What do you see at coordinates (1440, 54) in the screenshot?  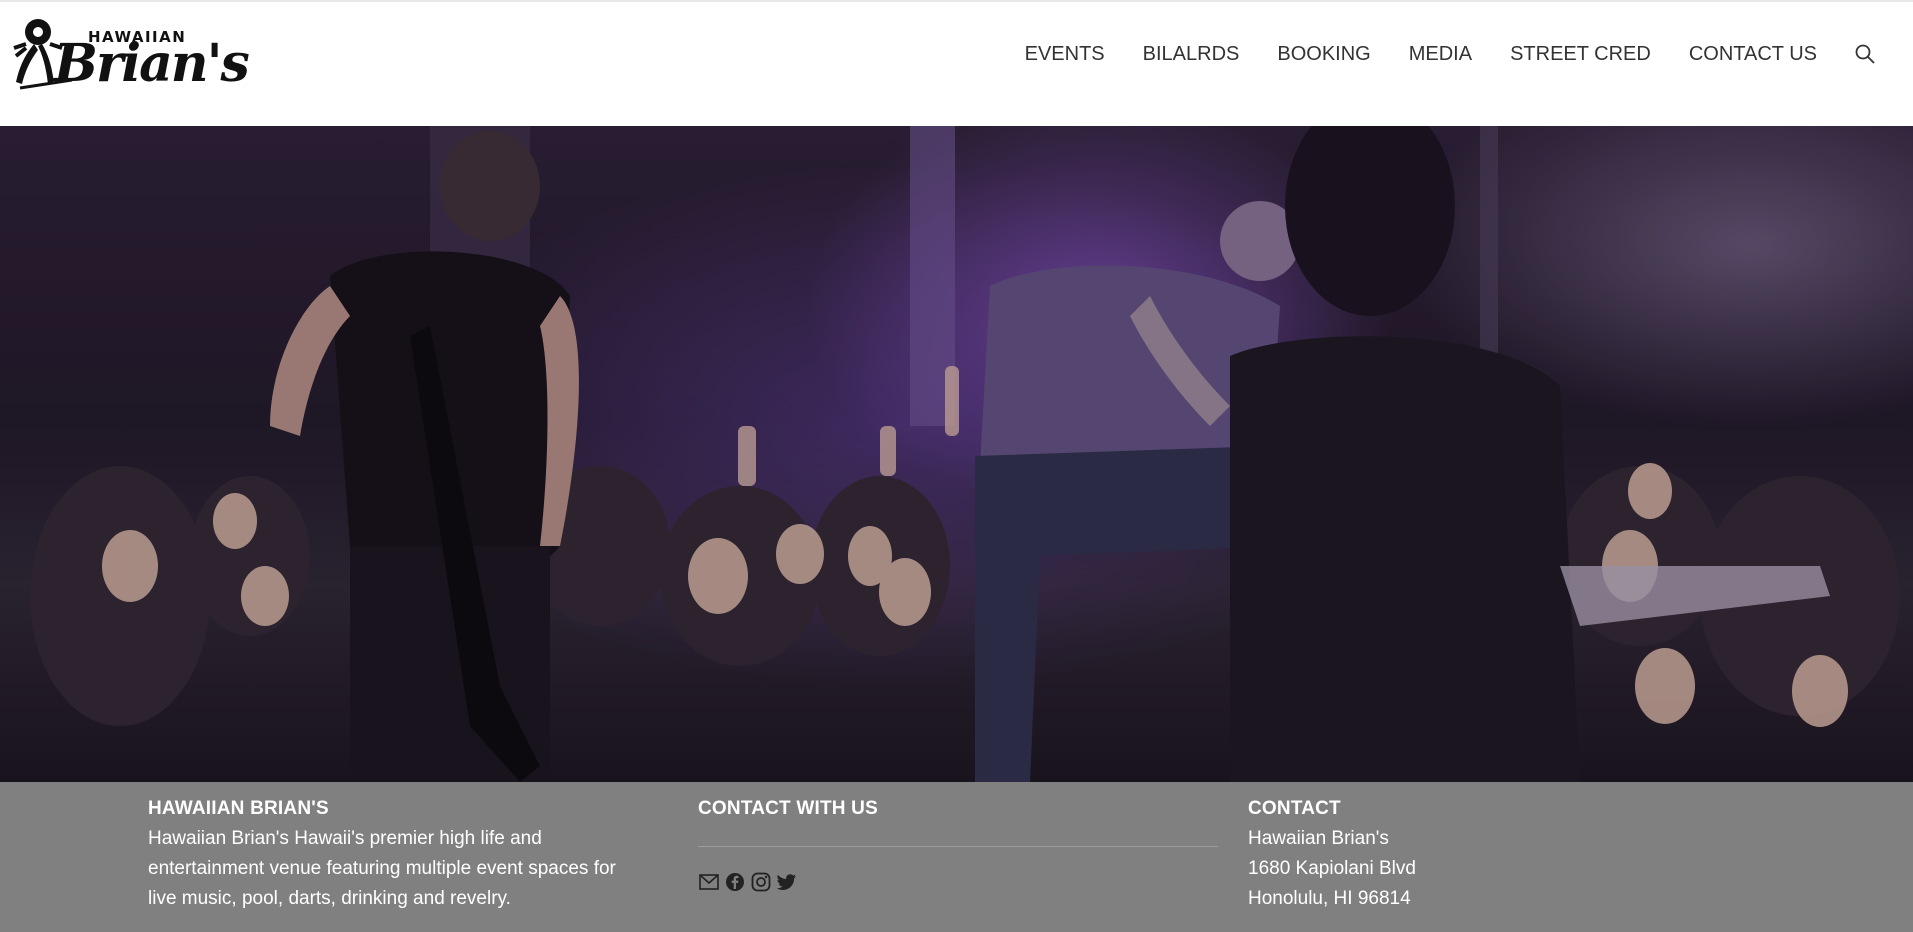 I see `nav-media: MEDIA` at bounding box center [1440, 54].